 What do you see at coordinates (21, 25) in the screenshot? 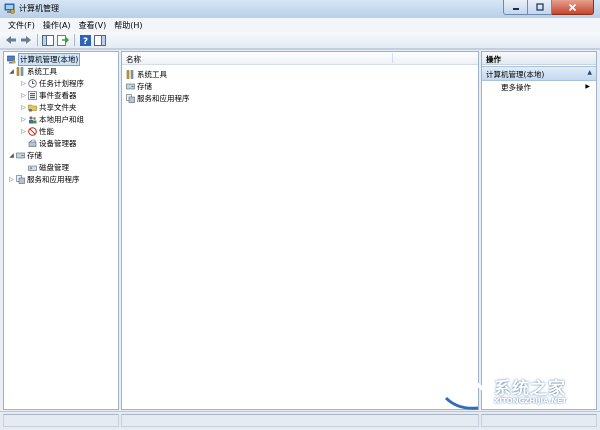
I see `menu-file: 文件(F)` at bounding box center [21, 25].